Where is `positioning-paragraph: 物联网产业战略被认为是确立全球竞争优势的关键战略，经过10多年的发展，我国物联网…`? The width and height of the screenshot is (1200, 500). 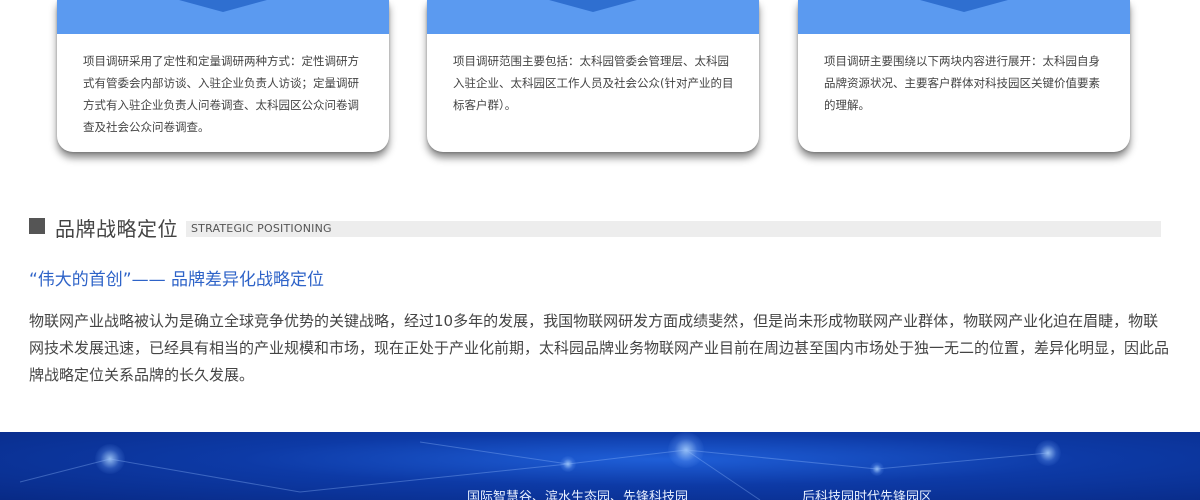 positioning-paragraph: 物联网产业战略被认为是确立全球竞争优势的关键战略，经过10多年的发展，我国物联网… is located at coordinates (599, 348).